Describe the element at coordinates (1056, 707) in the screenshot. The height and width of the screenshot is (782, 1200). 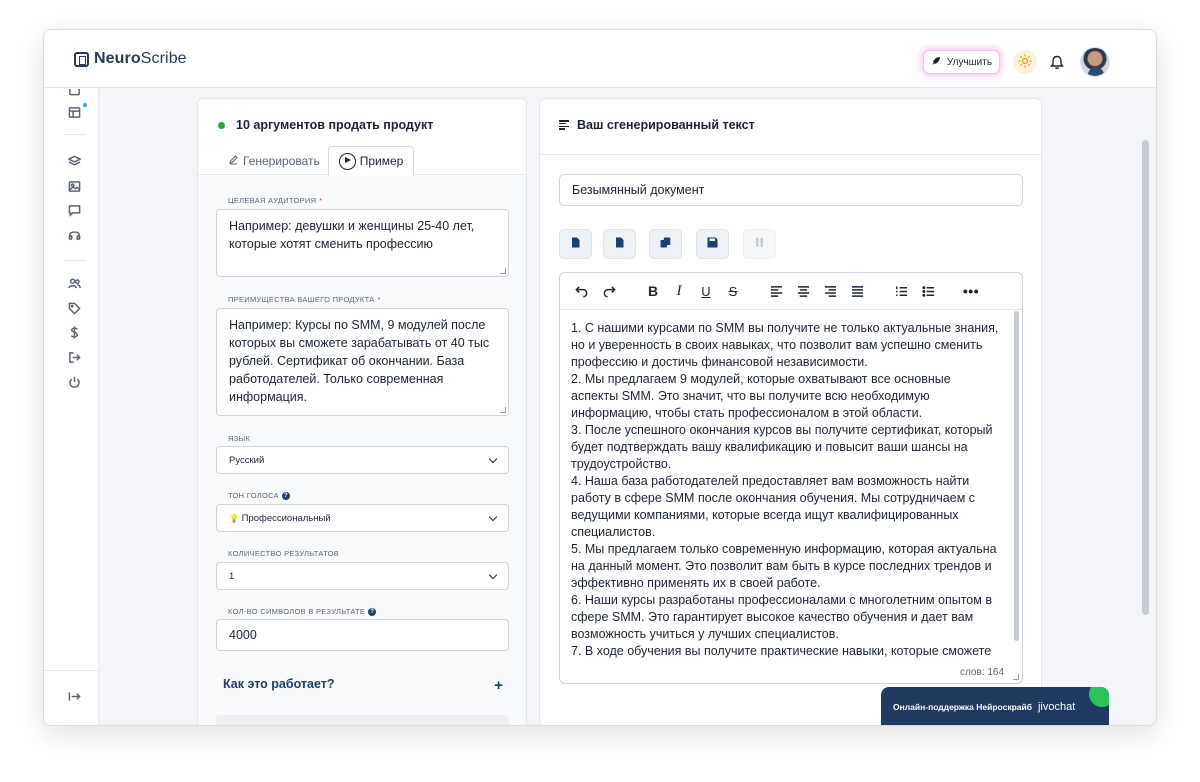
I see `jivochat-logo: jivochat` at that location.